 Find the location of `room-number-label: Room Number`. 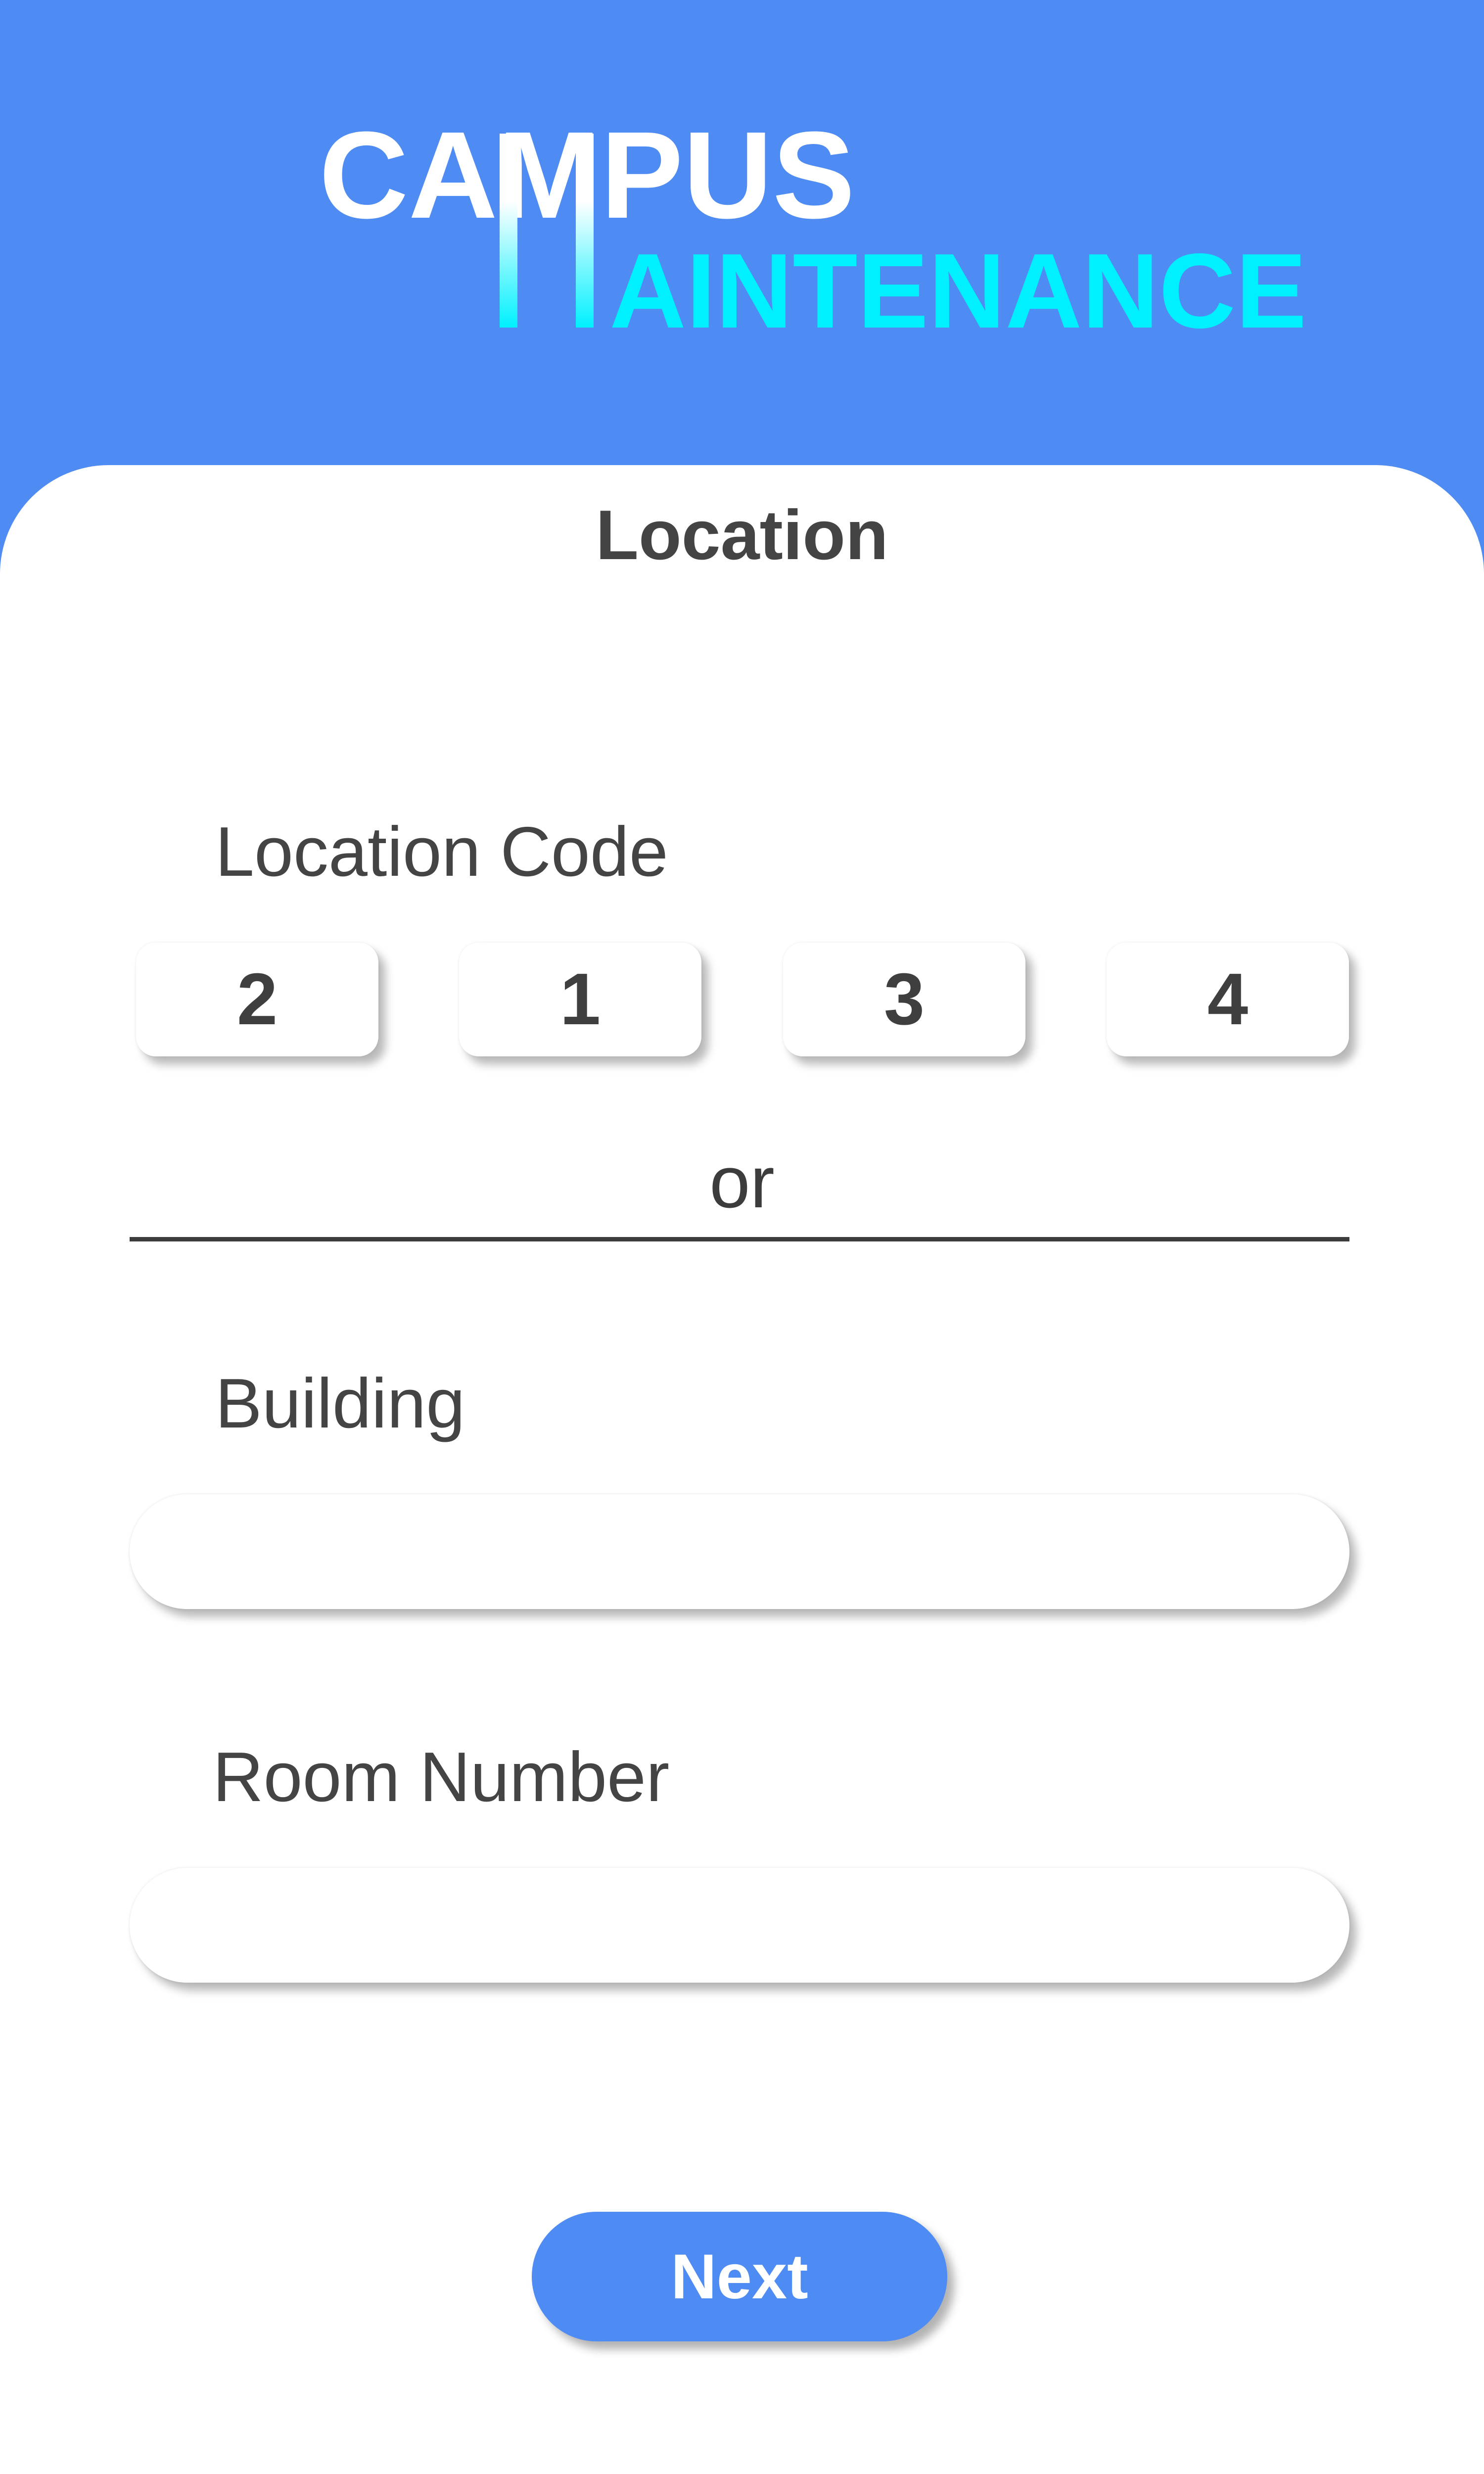

room-number-label: Room Number is located at coordinates (441, 1777).